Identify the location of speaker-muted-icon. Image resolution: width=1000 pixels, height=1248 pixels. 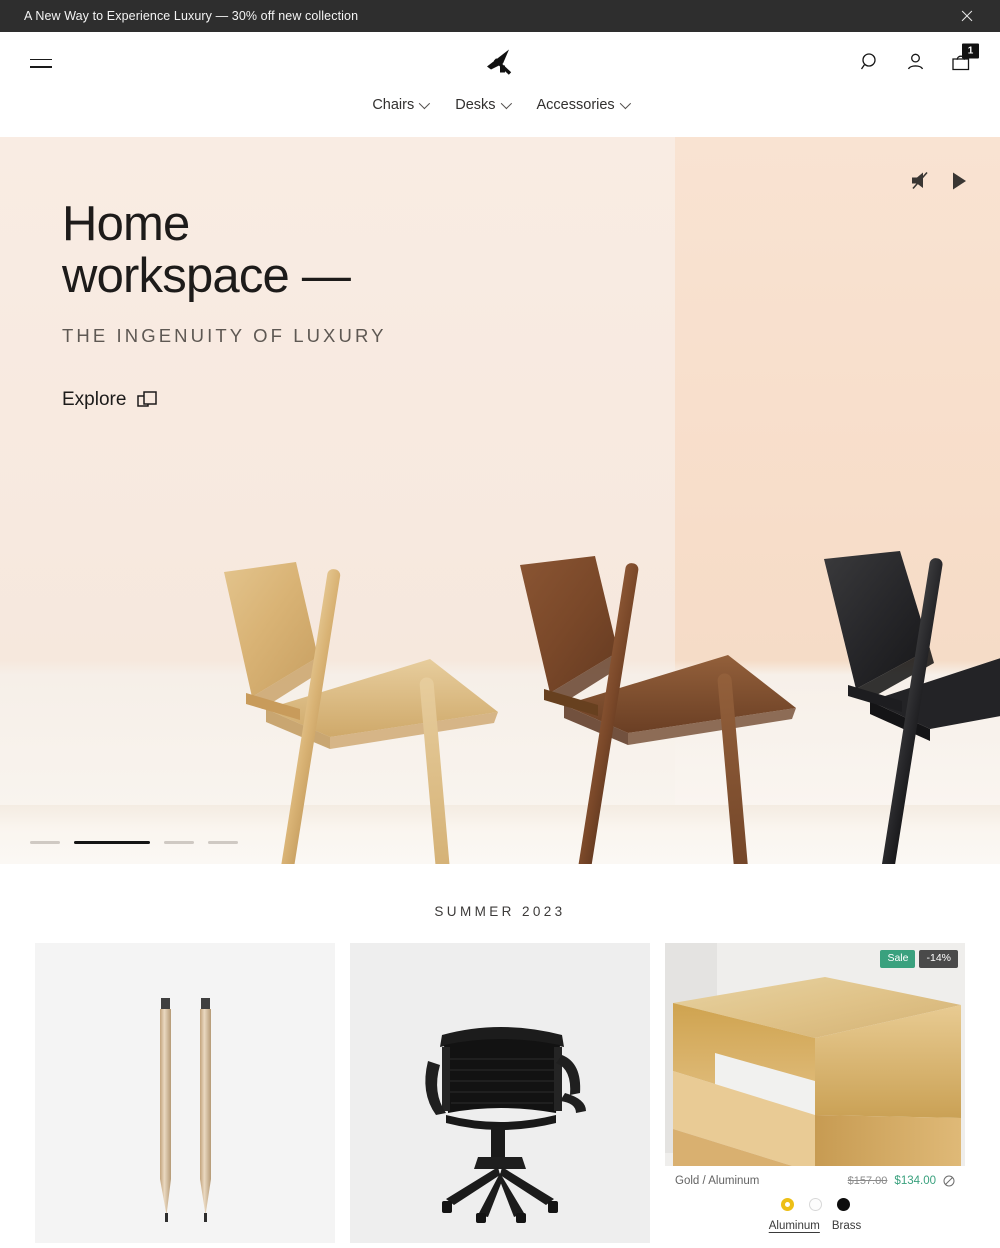
(921, 183).